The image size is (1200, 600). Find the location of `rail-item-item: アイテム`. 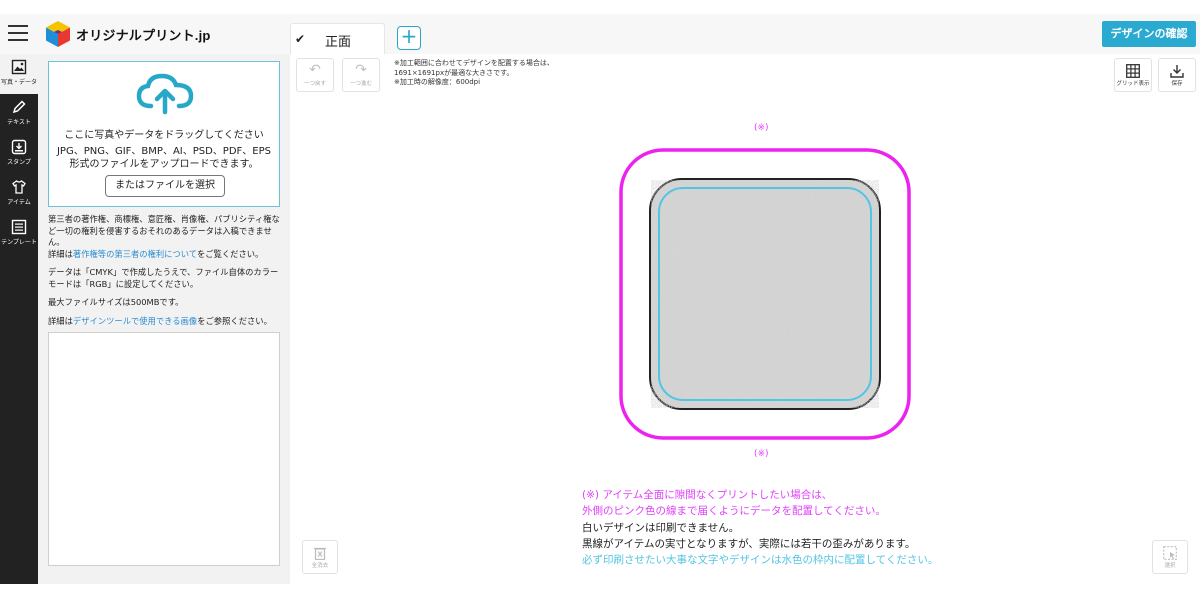

rail-item-item: アイテム is located at coordinates (19, 194).